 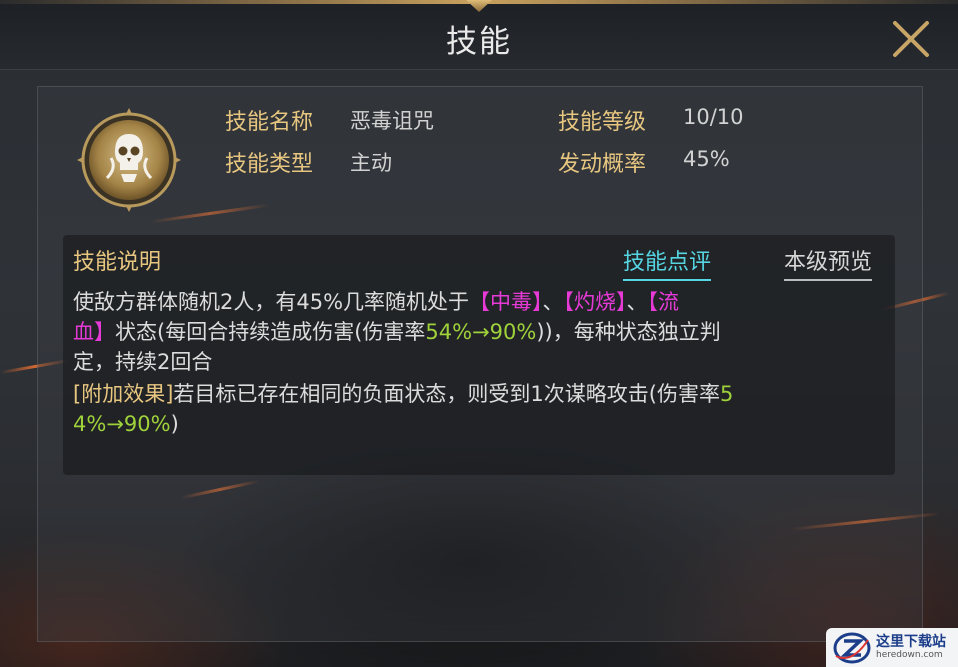 What do you see at coordinates (909, 655) in the screenshot?
I see `watermark-url: heredown.com` at bounding box center [909, 655].